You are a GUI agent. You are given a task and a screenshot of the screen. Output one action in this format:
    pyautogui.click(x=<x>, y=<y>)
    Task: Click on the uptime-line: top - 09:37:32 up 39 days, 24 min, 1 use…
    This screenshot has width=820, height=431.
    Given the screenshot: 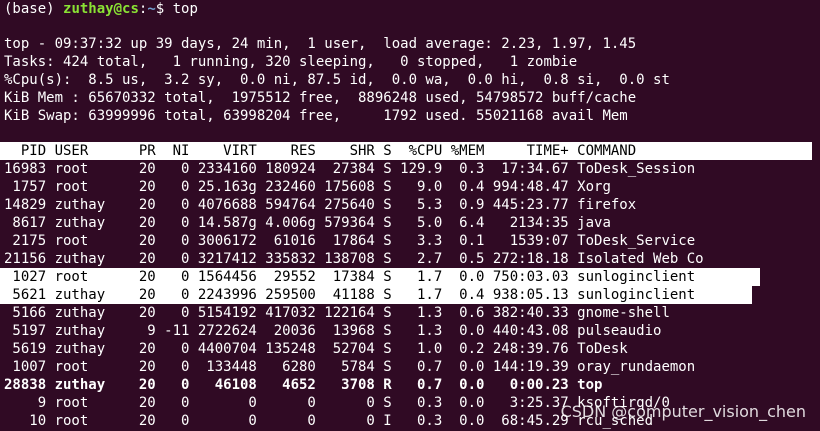 What is the action you would take?
    pyautogui.click(x=320, y=44)
    